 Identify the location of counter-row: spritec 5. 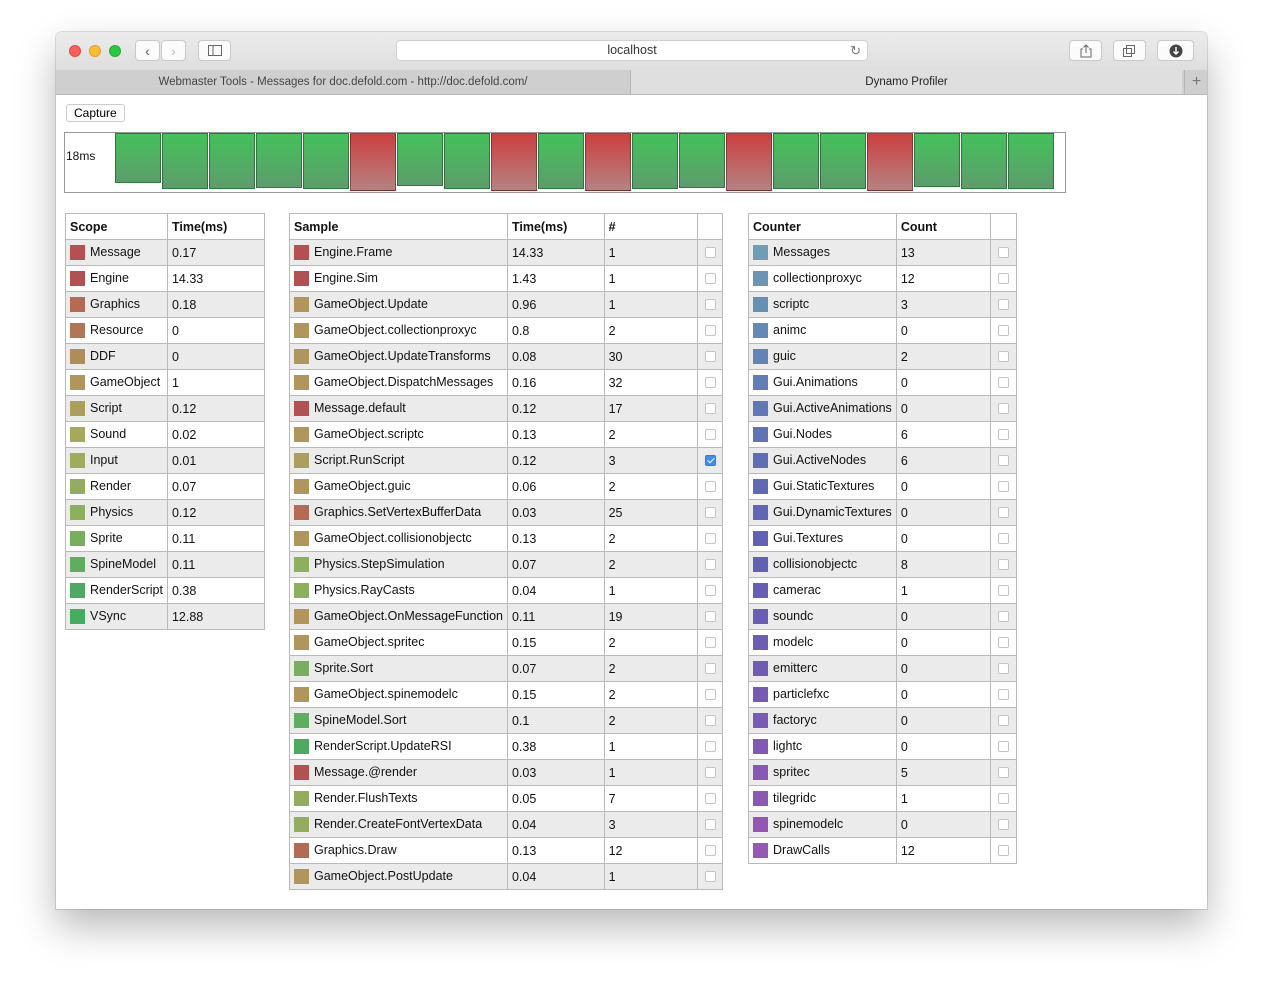
(882, 772).